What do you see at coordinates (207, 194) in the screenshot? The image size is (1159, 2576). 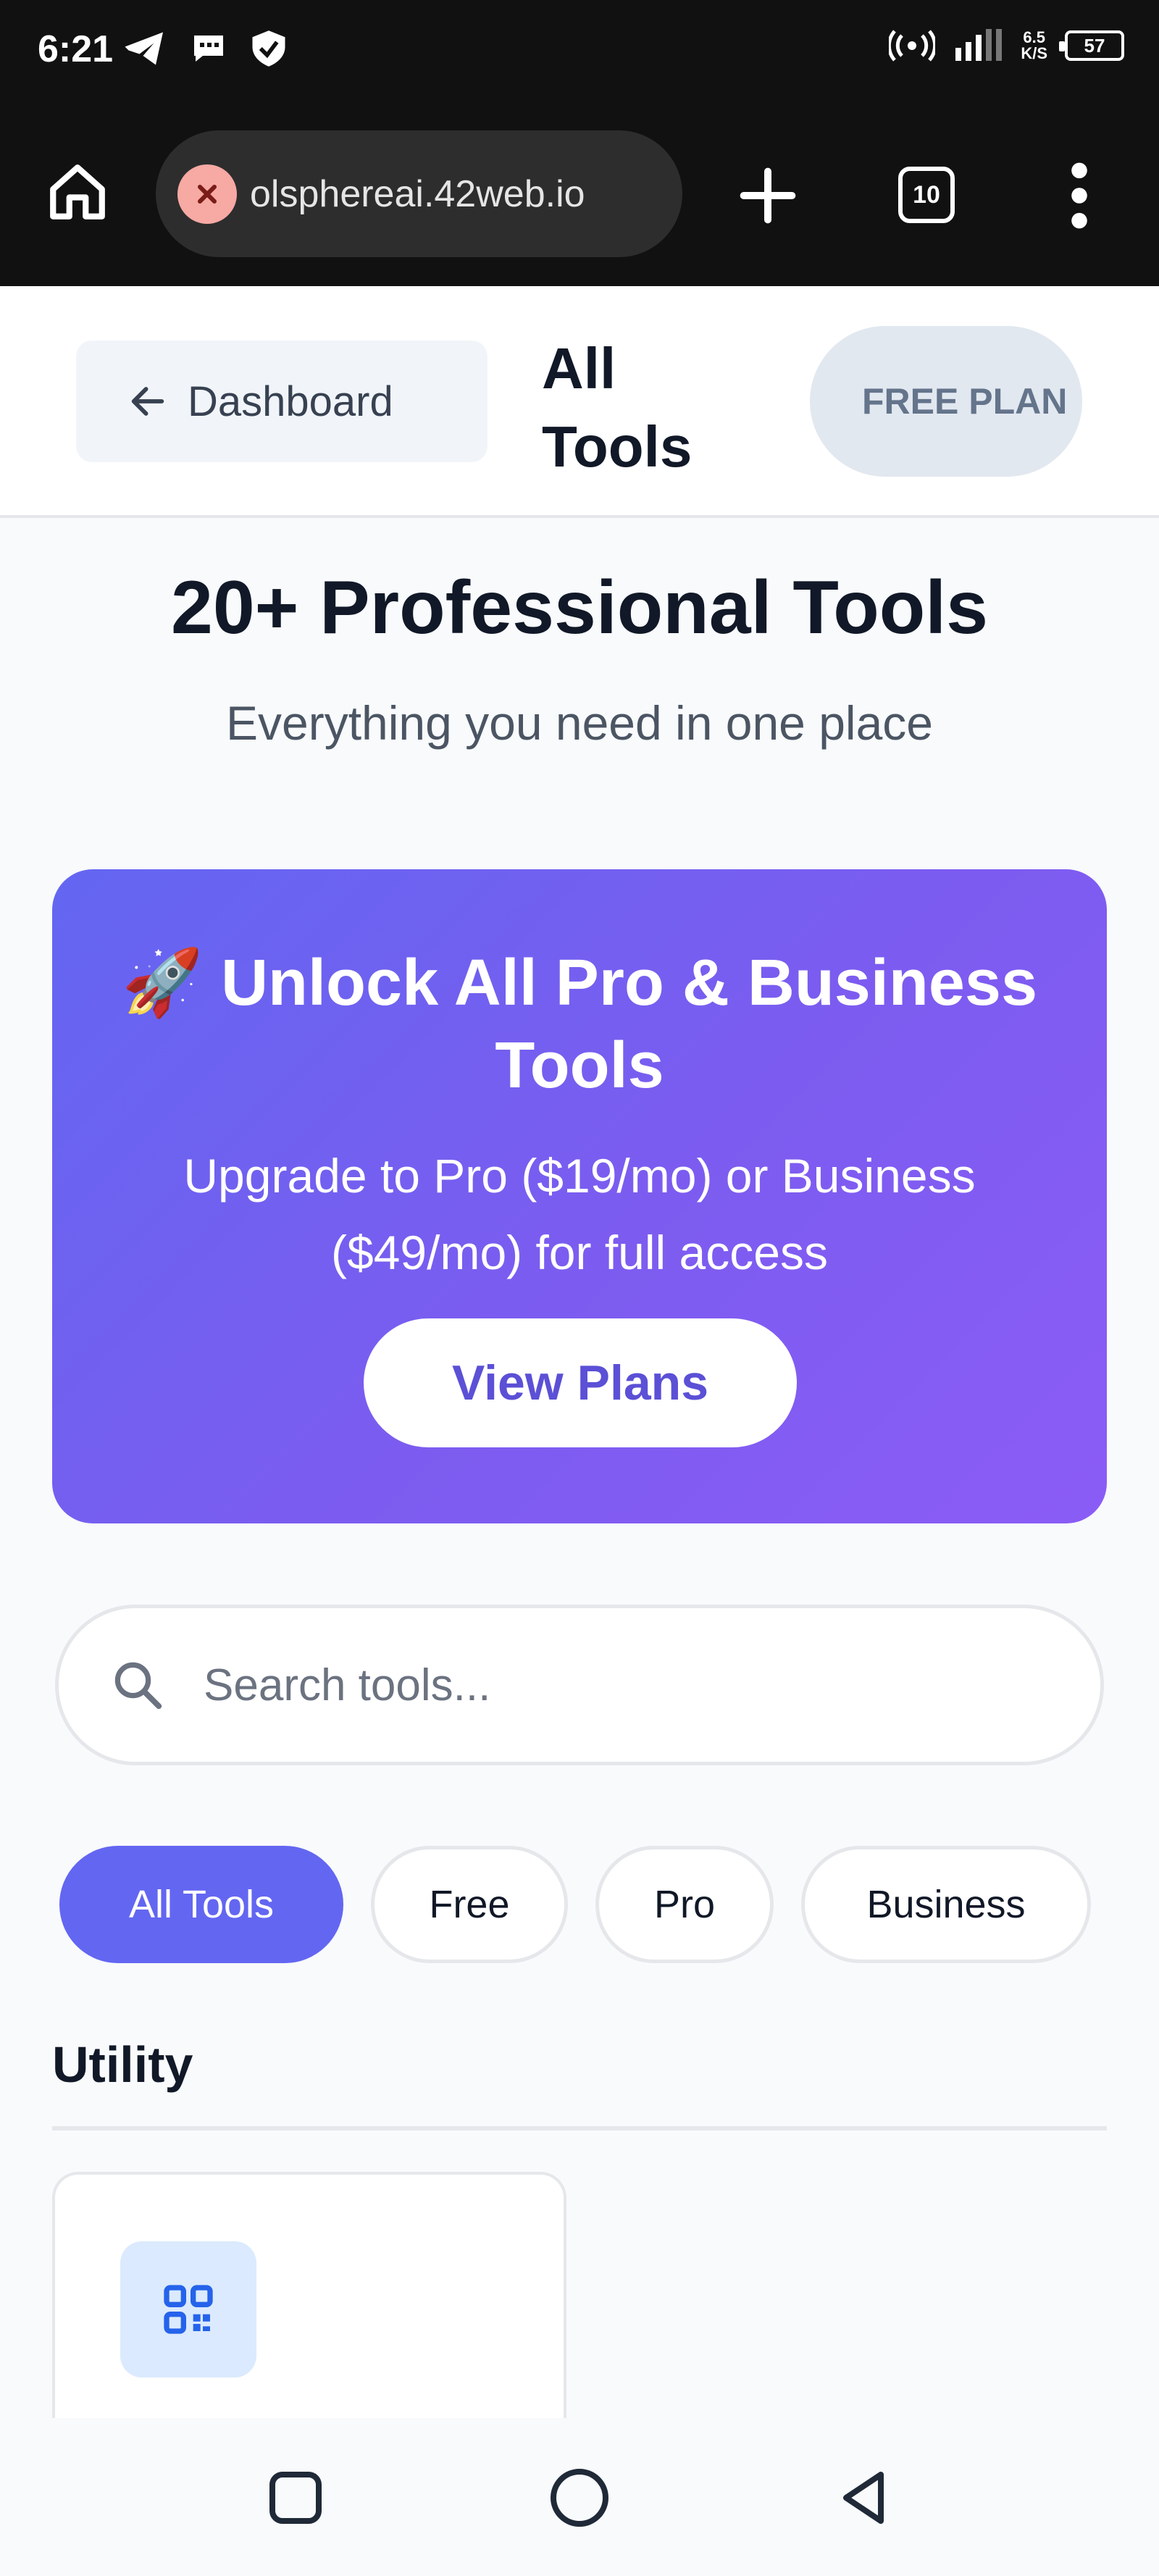 I see `close-circle-icon` at bounding box center [207, 194].